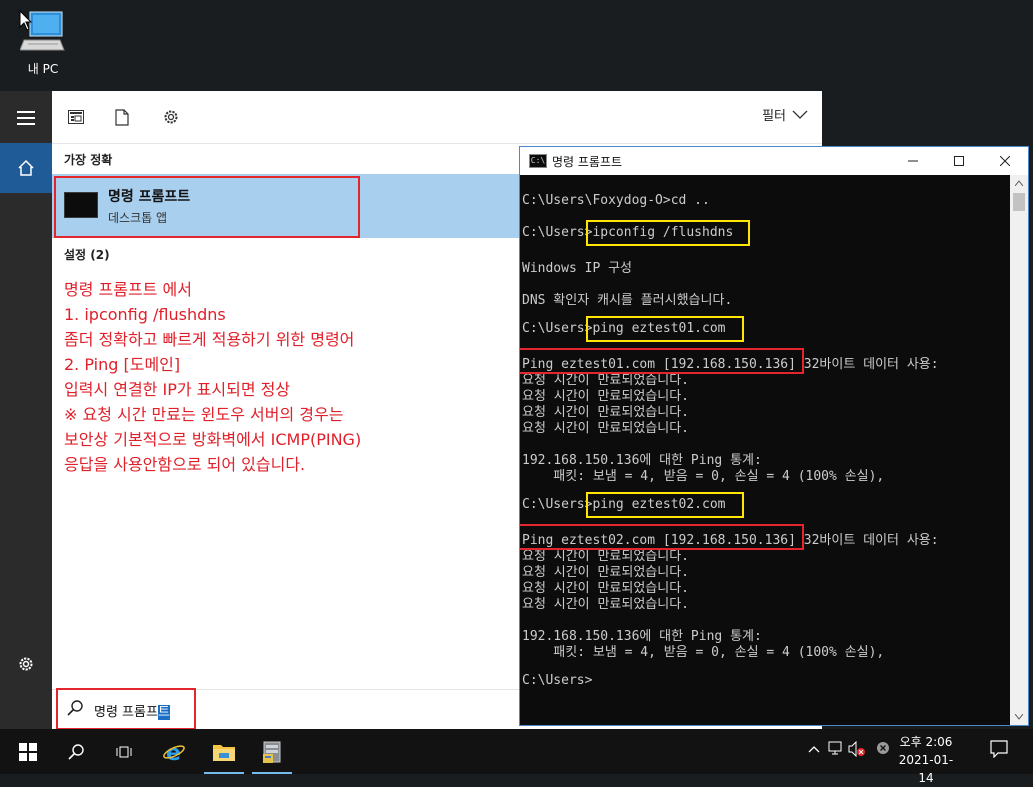  I want to click on home-icon, so click(26, 167).